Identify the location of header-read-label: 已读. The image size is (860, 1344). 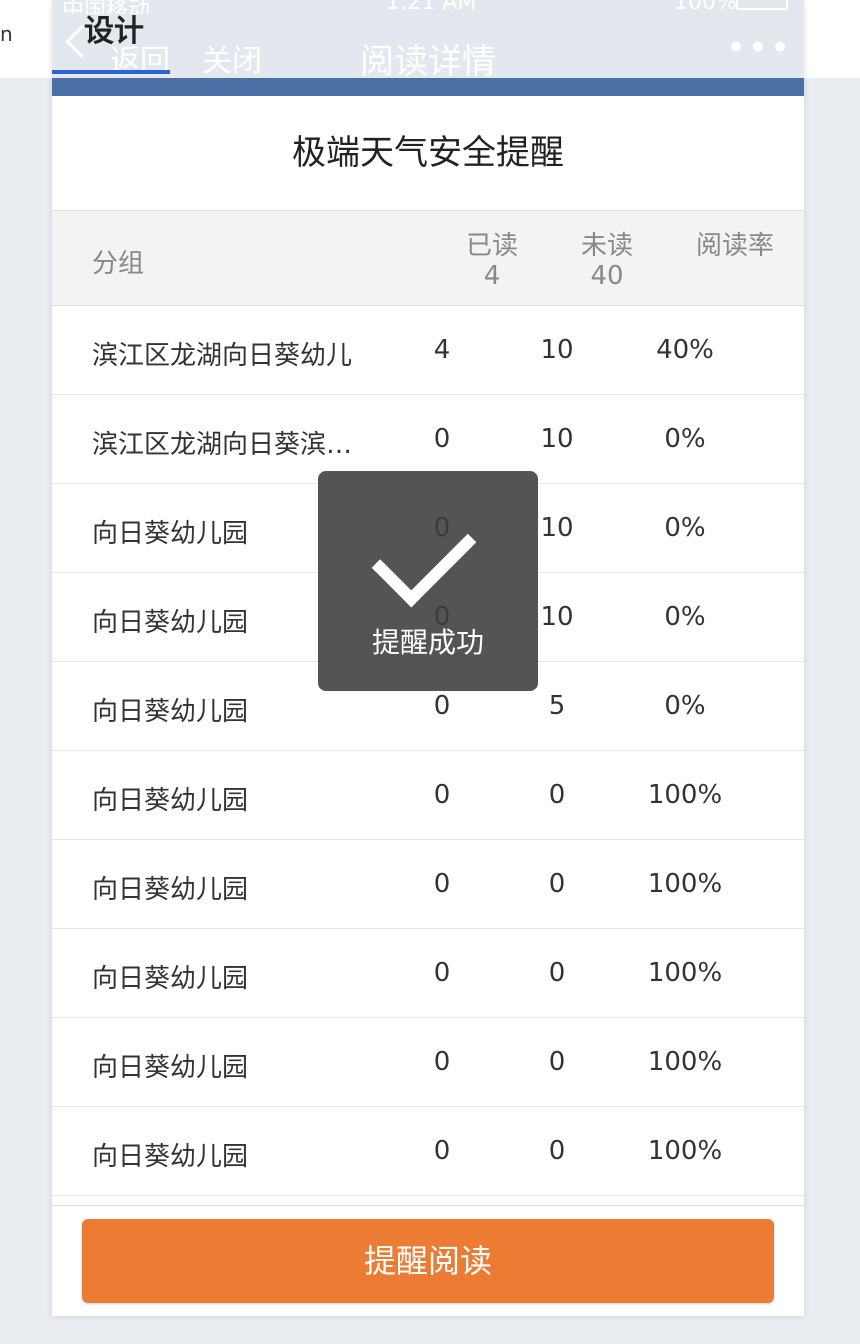
(491, 246).